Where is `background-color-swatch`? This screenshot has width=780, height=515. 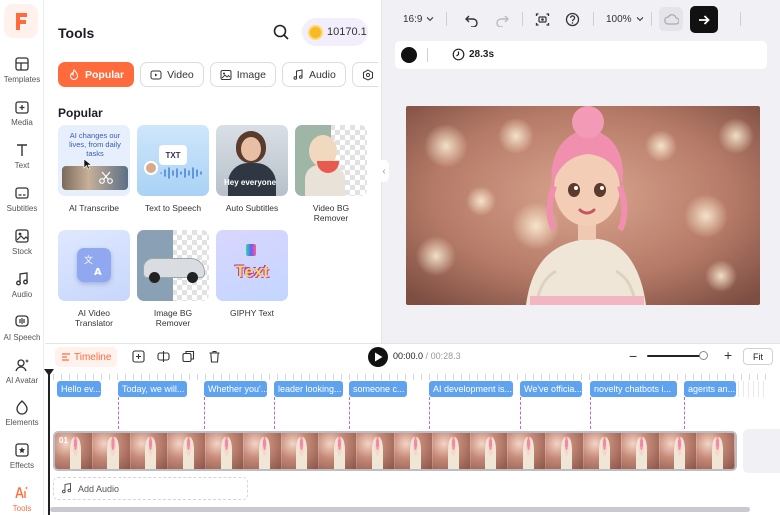 background-color-swatch is located at coordinates (409, 55).